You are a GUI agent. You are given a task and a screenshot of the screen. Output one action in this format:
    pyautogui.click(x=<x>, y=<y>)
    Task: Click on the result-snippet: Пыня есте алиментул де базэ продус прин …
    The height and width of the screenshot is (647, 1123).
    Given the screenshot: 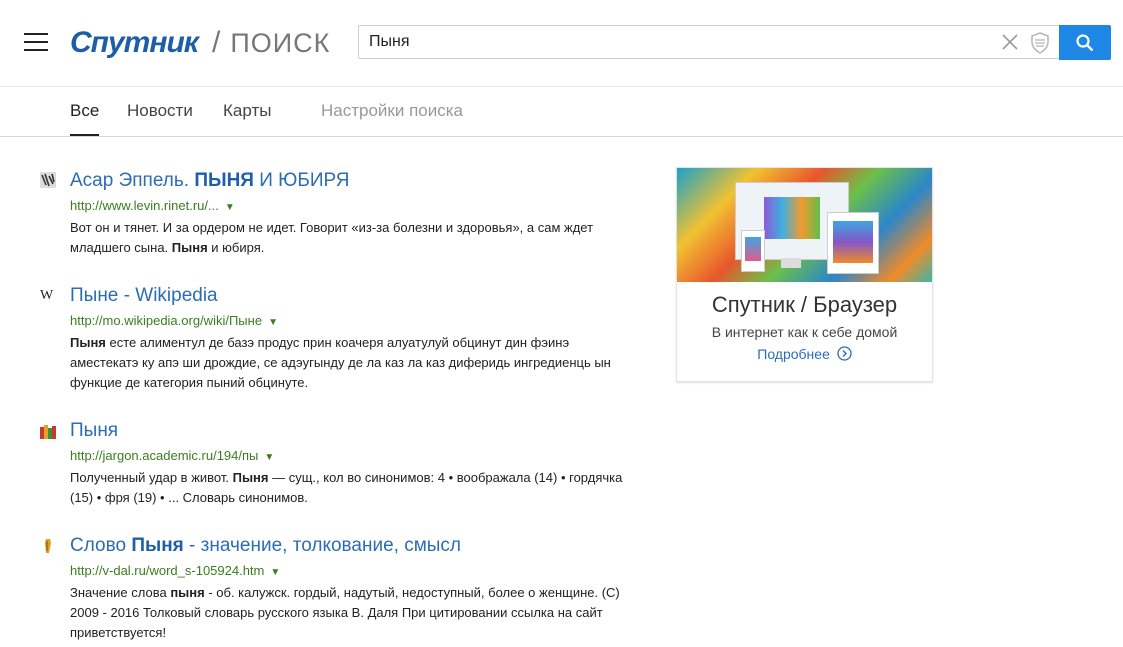 What is the action you would take?
    pyautogui.click(x=350, y=363)
    